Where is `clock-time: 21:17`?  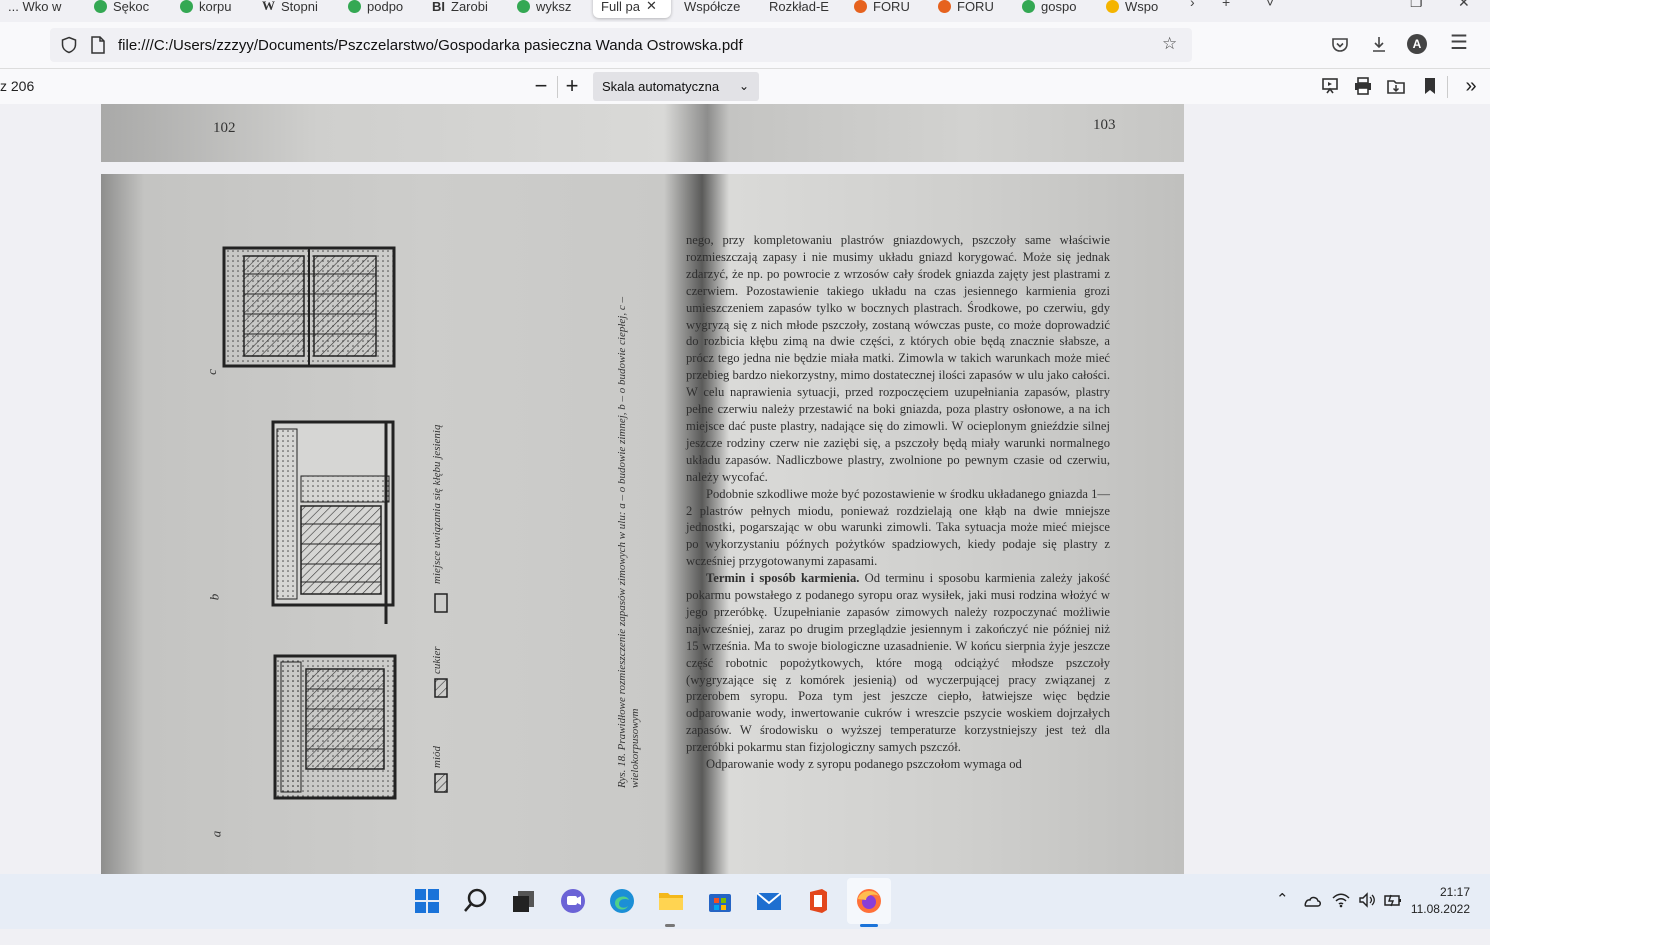
clock-time: 21:17 is located at coordinates (1454, 892).